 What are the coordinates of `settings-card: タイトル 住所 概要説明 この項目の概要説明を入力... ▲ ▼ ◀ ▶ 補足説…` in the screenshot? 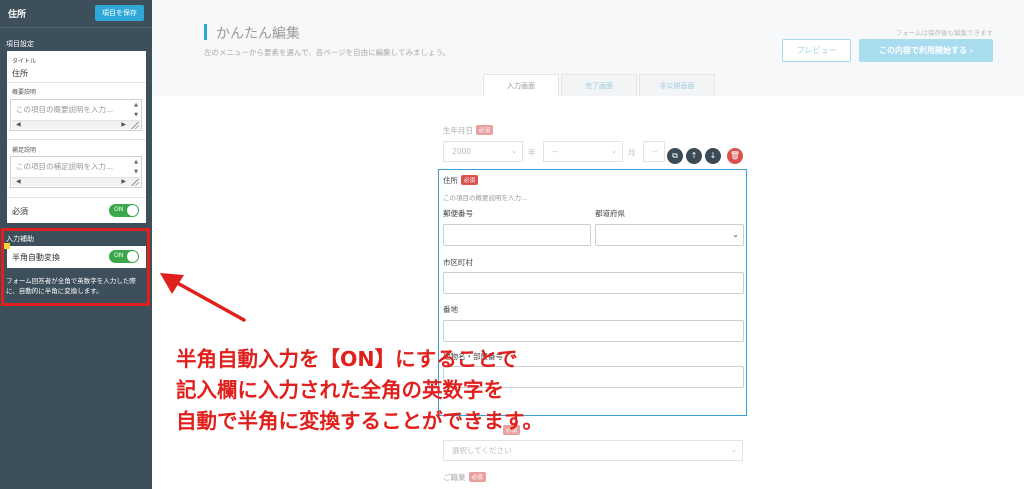 It's located at (76, 137).